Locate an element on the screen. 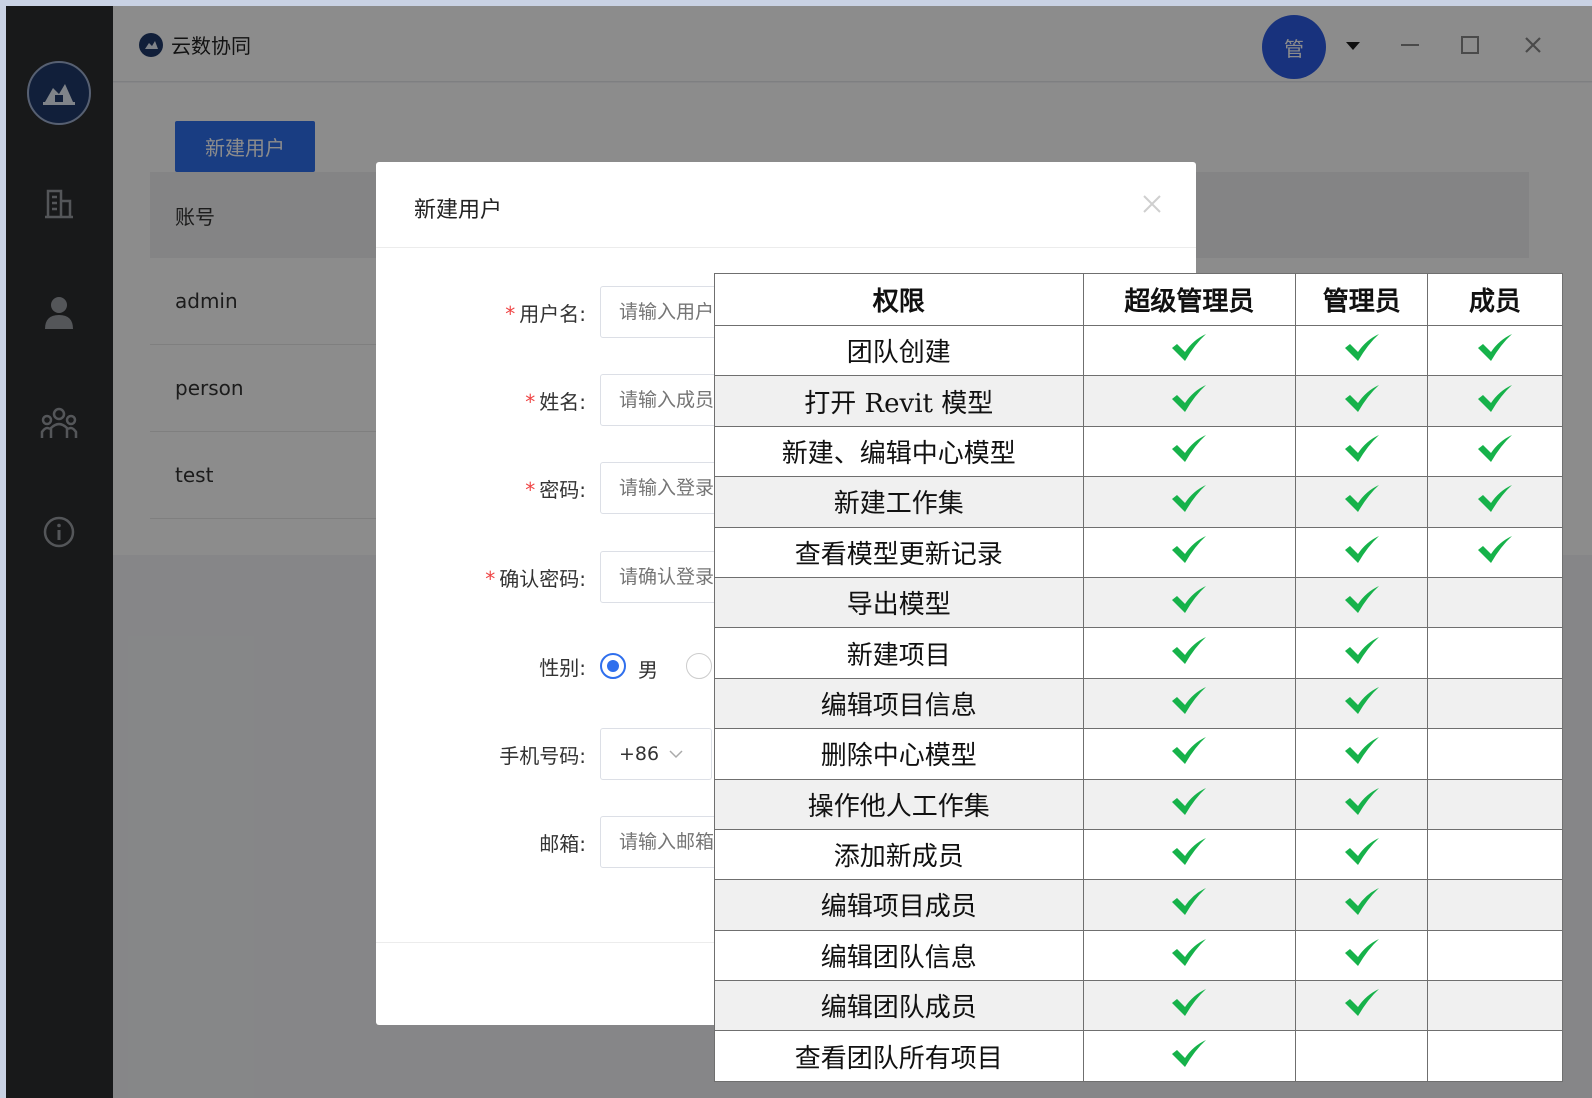  permission-row: 团队创建 is located at coordinates (1138, 350).